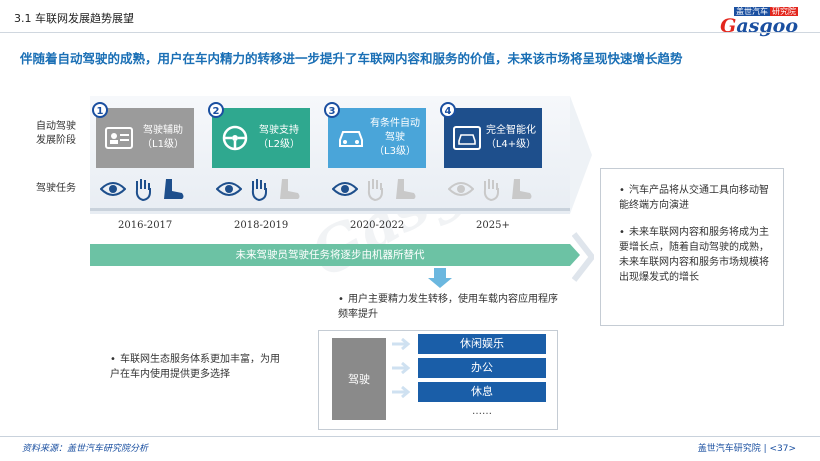 The height and width of the screenshot is (461, 820). I want to click on stage-1-level: （L1级）, so click(163, 144).